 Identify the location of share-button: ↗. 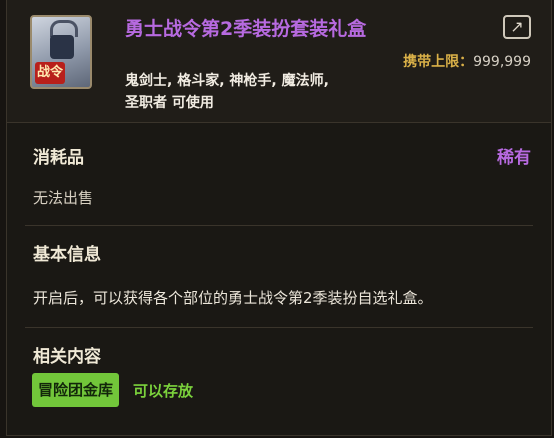
(517, 27).